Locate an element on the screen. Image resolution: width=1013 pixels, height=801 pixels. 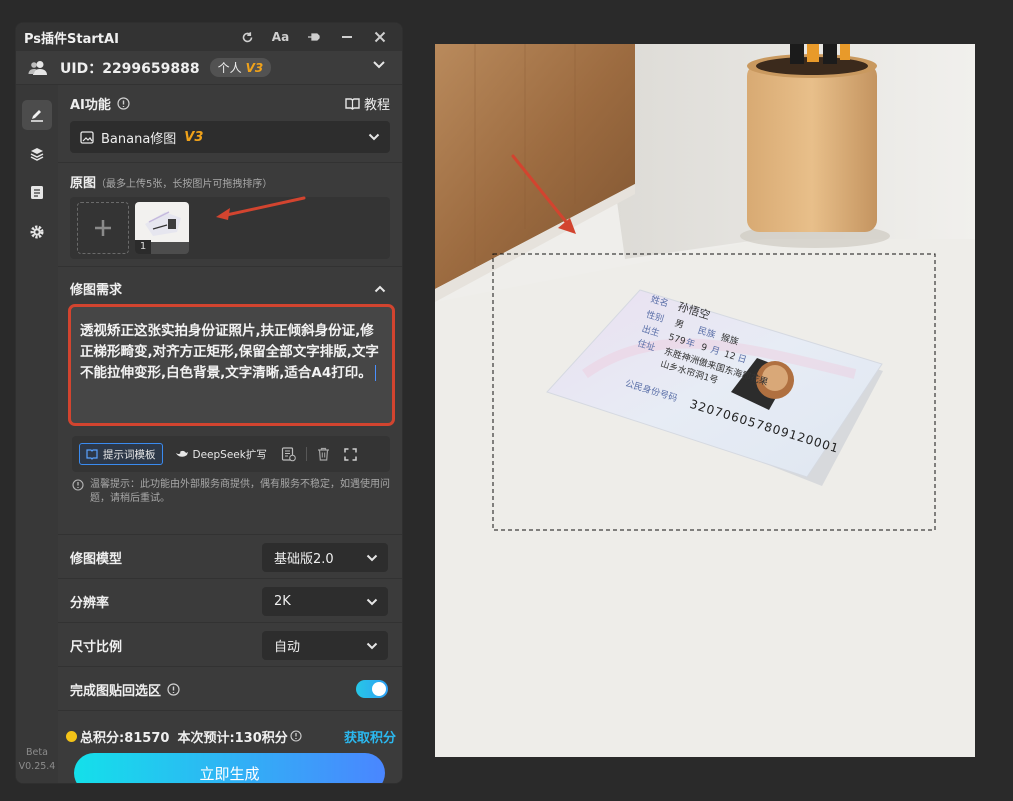
history-icon is located at coordinates (288, 454).